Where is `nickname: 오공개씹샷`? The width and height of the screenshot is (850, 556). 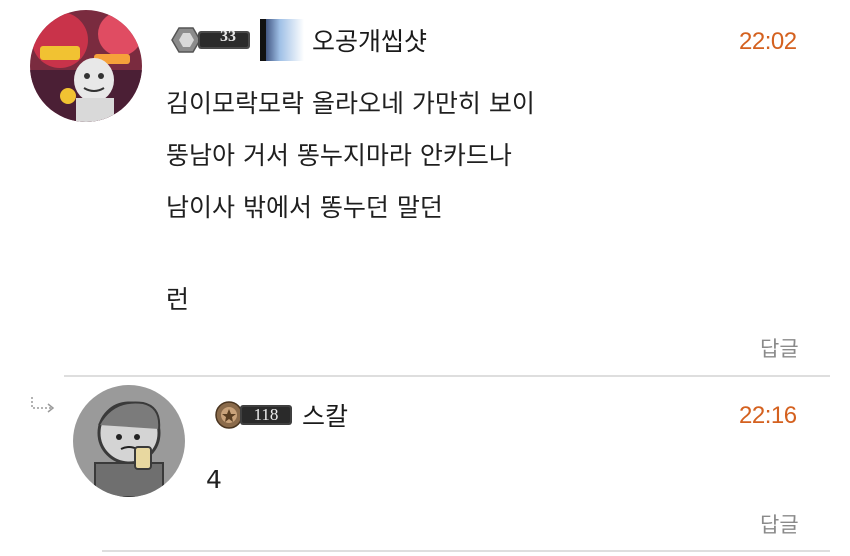
nickname: 오공개씹샷 is located at coordinates (369, 40).